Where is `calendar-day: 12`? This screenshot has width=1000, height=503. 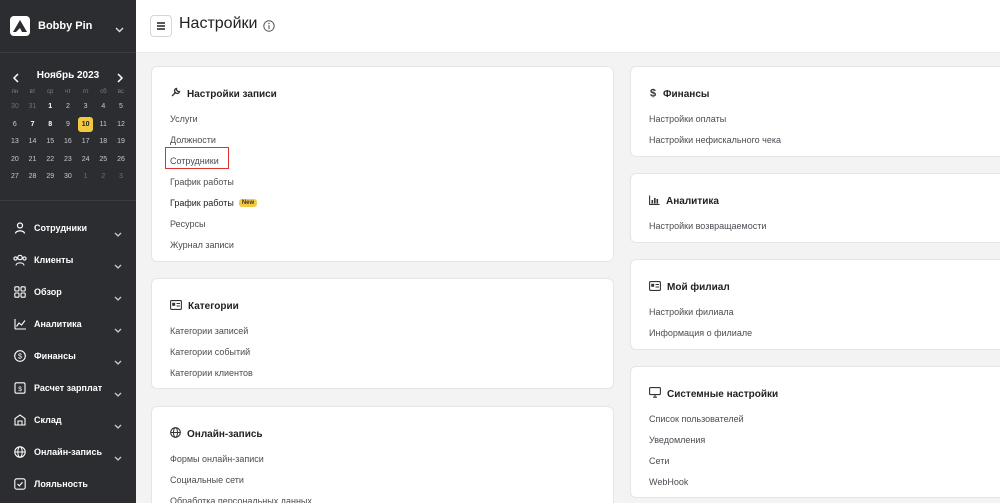 calendar-day: 12 is located at coordinates (121, 125).